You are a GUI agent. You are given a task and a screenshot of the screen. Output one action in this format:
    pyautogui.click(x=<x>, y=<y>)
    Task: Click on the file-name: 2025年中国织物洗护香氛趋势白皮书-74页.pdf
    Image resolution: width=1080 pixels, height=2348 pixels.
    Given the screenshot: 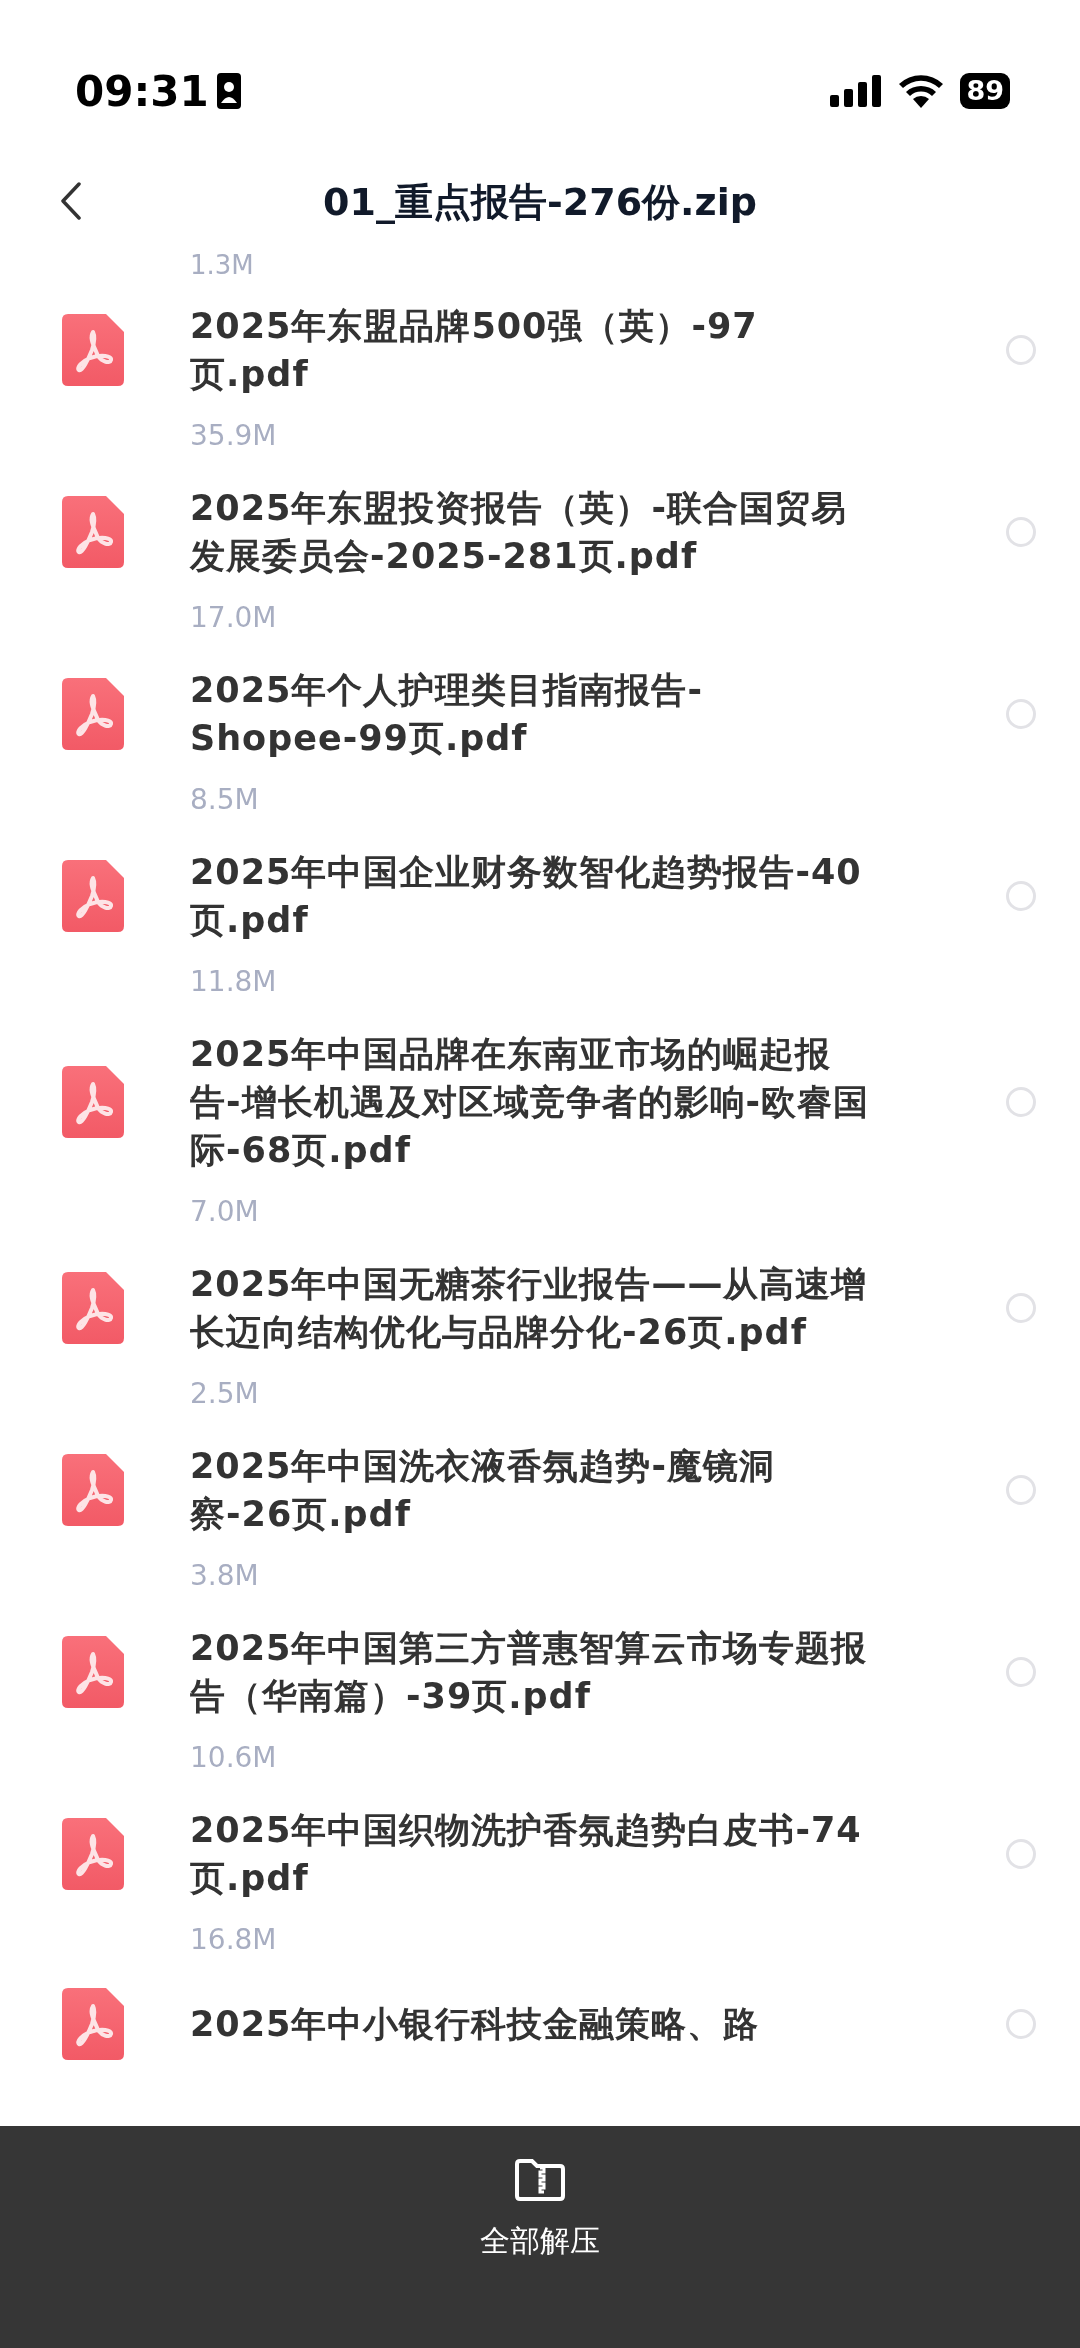 What is the action you would take?
    pyautogui.click(x=530, y=1854)
    